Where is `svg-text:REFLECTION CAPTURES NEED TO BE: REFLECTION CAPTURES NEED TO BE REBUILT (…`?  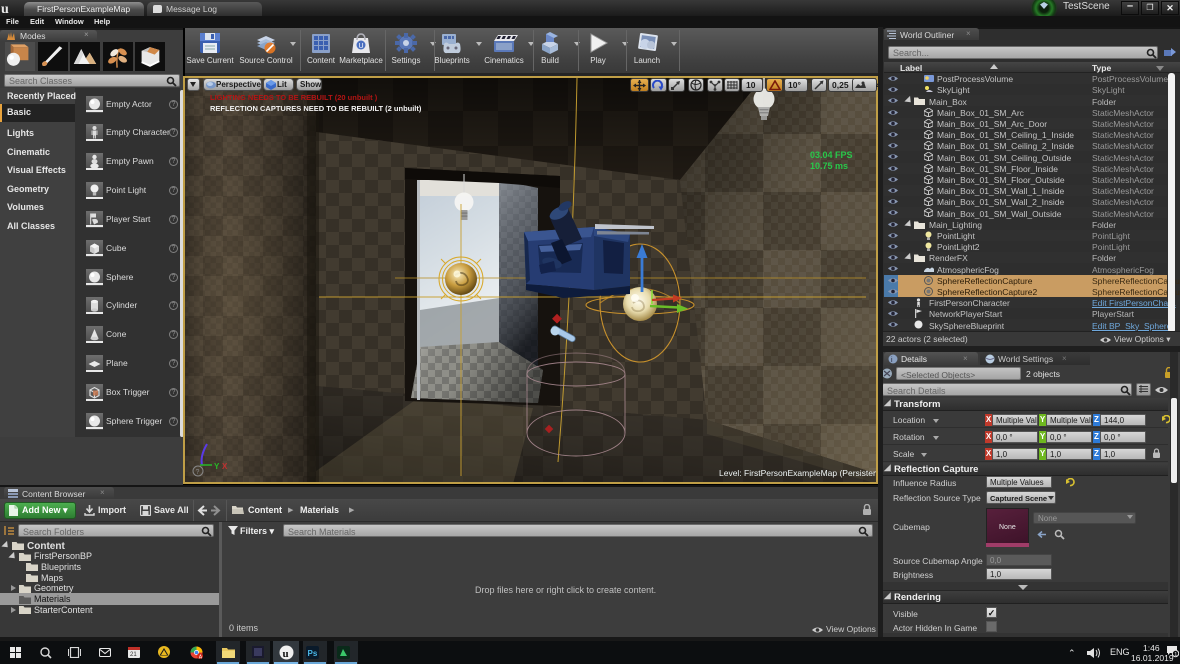
svg-text:REFLECTION CAPTURES NEED TO BE: REFLECTION CAPTURES NEED TO BE REBUILT (… is located at coordinates (316, 108).